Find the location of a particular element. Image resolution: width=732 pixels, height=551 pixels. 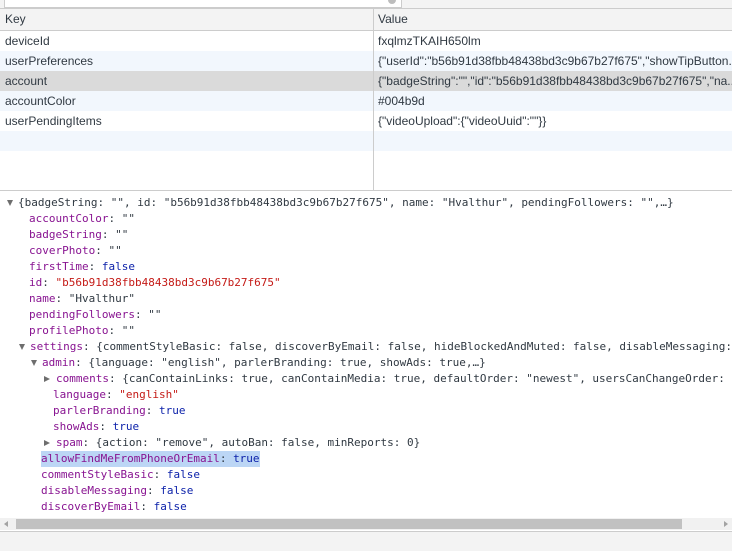

tree-property-highlighted: allowFindMeFromPhoneOrEmail: true is located at coordinates (150, 459).